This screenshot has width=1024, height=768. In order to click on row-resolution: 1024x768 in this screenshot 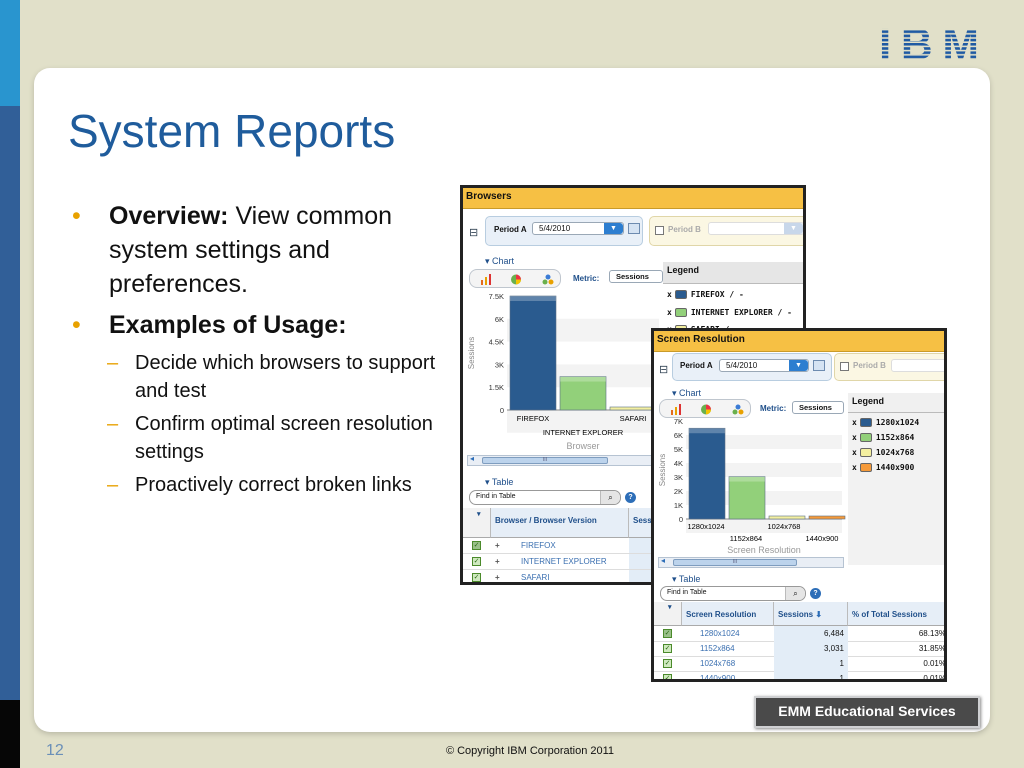, I will do `click(717, 663)`.